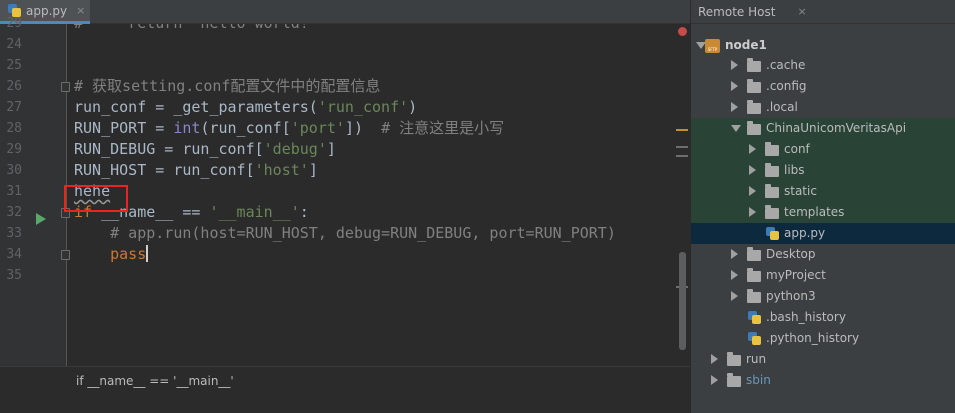 Image resolution: width=955 pixels, height=413 pixels. Describe the element at coordinates (823, 254) in the screenshot. I see `tree-item-desktop: Desktop` at that location.